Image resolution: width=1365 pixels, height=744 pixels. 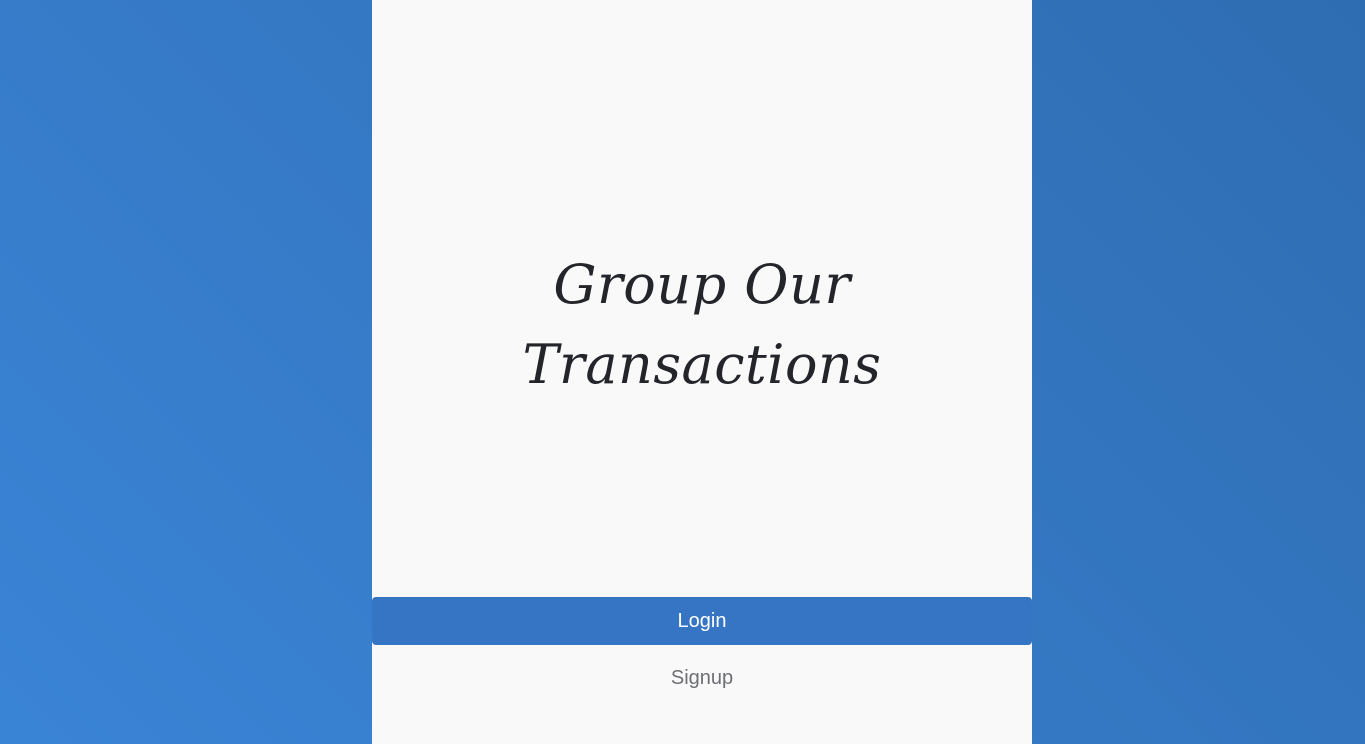 I want to click on login-button: Login, so click(x=702, y=621).